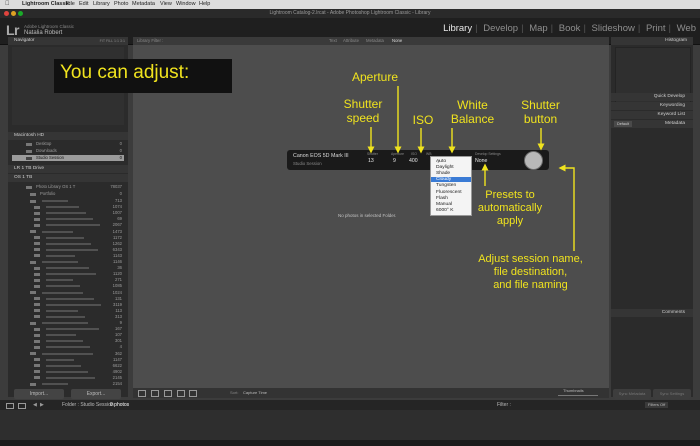 This screenshot has height=446, width=700. What do you see at coordinates (451, 210) in the screenshot?
I see `wb-option: 6000° K` at bounding box center [451, 210].